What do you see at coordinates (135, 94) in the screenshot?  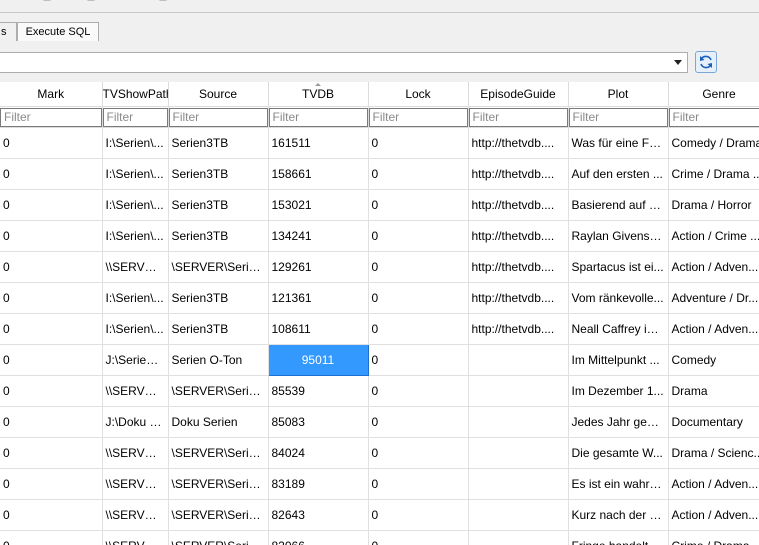 I see `column-header-tvshowpath: TVShowPath` at bounding box center [135, 94].